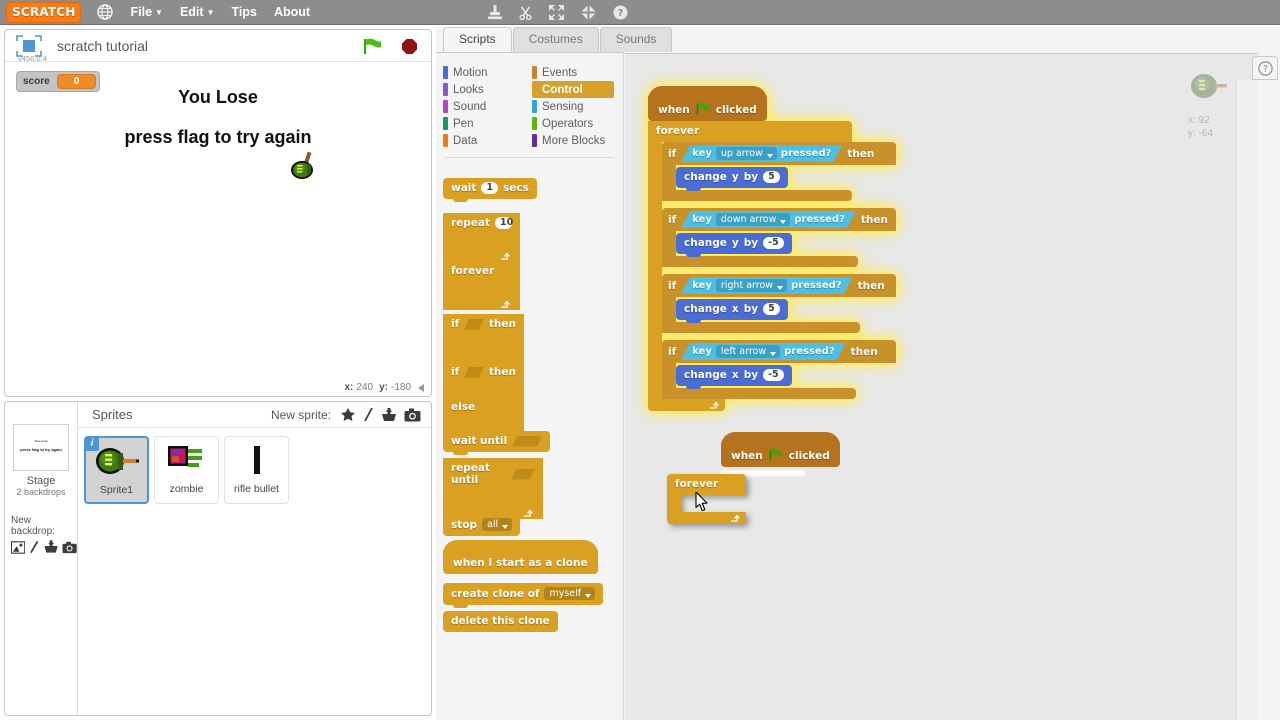 This screenshot has width=1280, height=720. I want to click on block-c-slot-else, so click(450, 425).